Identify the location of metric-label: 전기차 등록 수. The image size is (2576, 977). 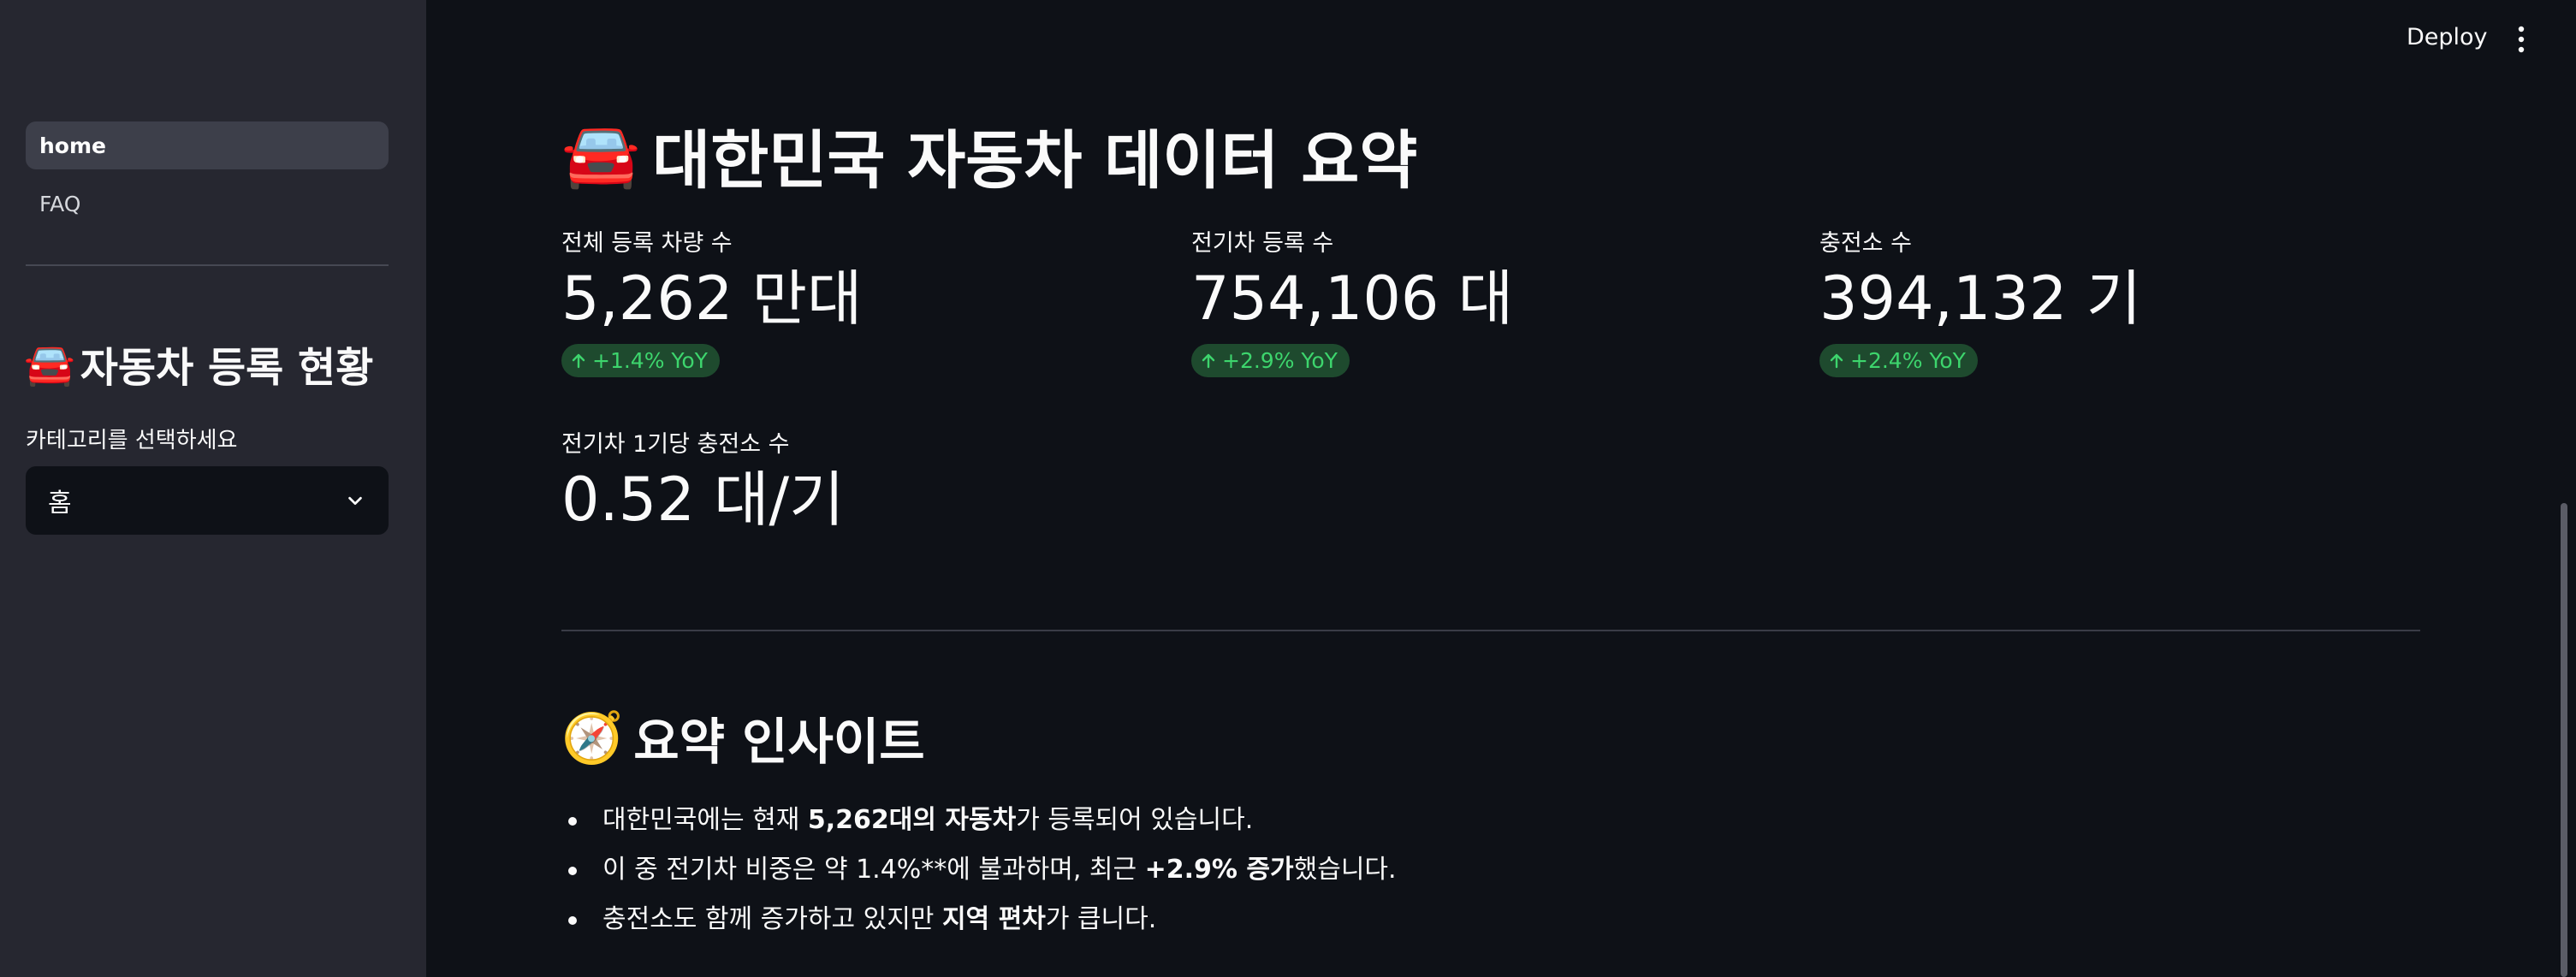
(1262, 243).